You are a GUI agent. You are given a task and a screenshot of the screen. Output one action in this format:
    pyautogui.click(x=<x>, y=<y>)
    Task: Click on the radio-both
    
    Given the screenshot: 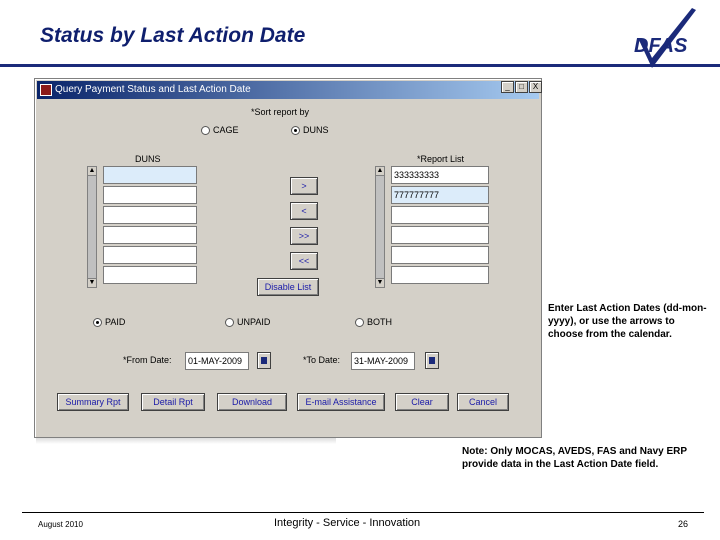 What is the action you would take?
    pyautogui.click(x=359, y=322)
    